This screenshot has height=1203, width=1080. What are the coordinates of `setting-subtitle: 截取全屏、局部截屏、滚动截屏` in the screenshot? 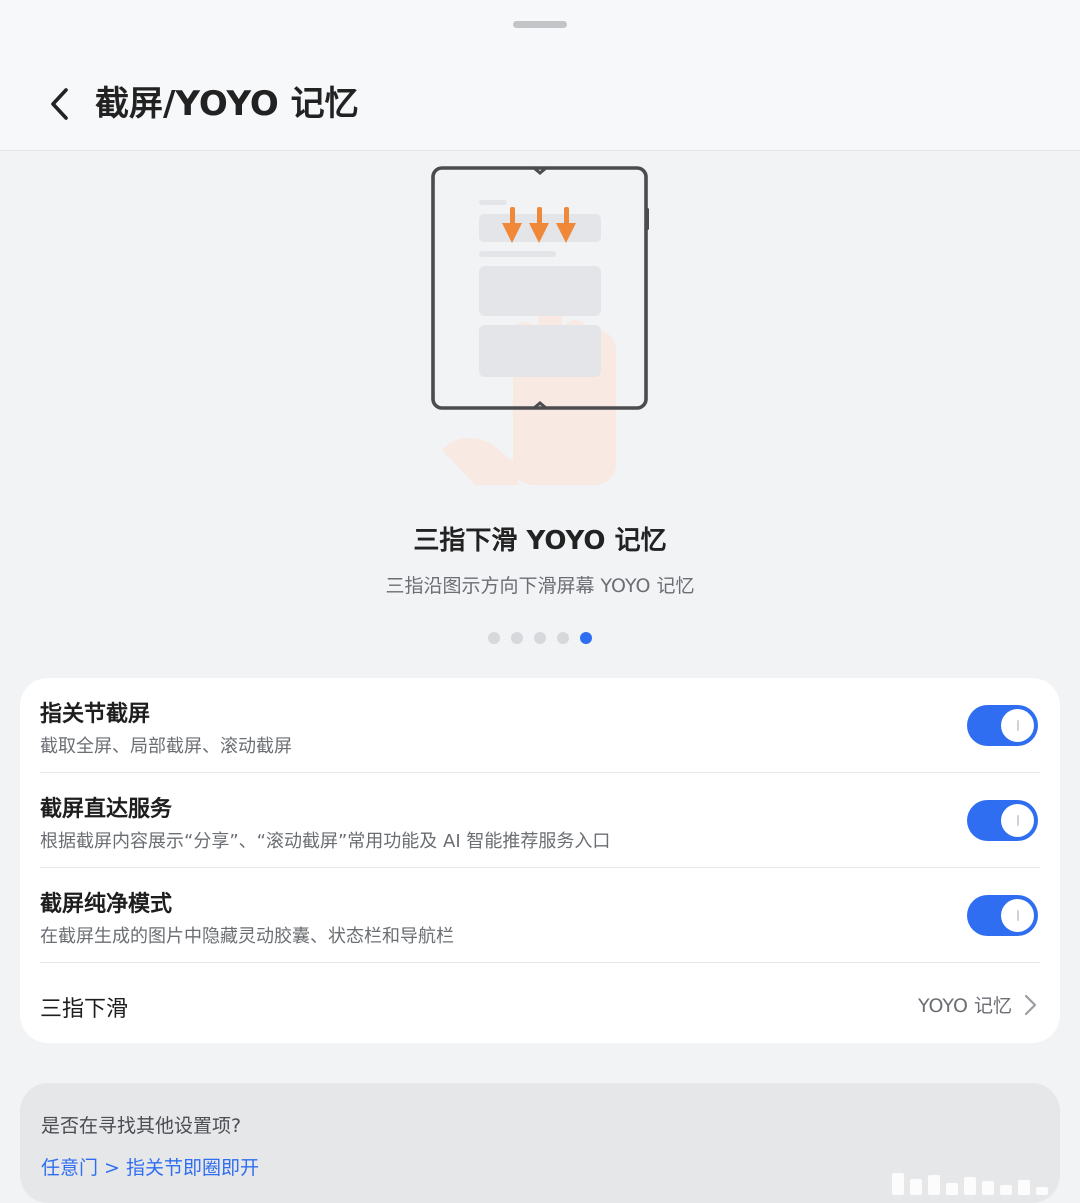 It's located at (166, 746).